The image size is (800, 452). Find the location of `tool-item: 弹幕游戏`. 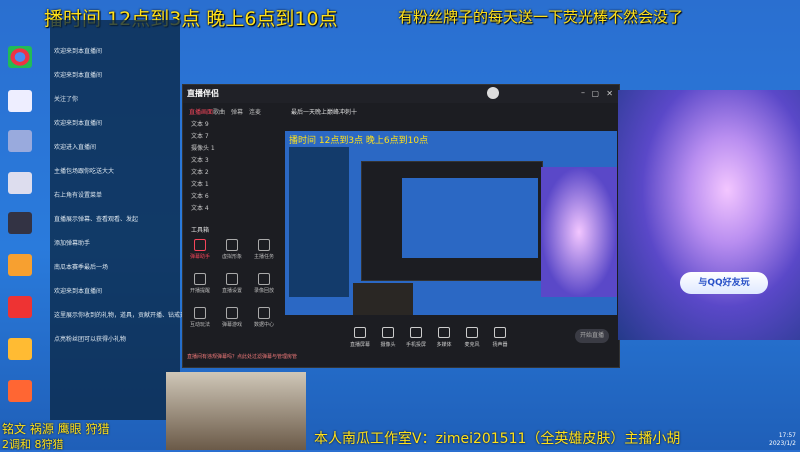

tool-item: 弹幕游戏 is located at coordinates (232, 317).